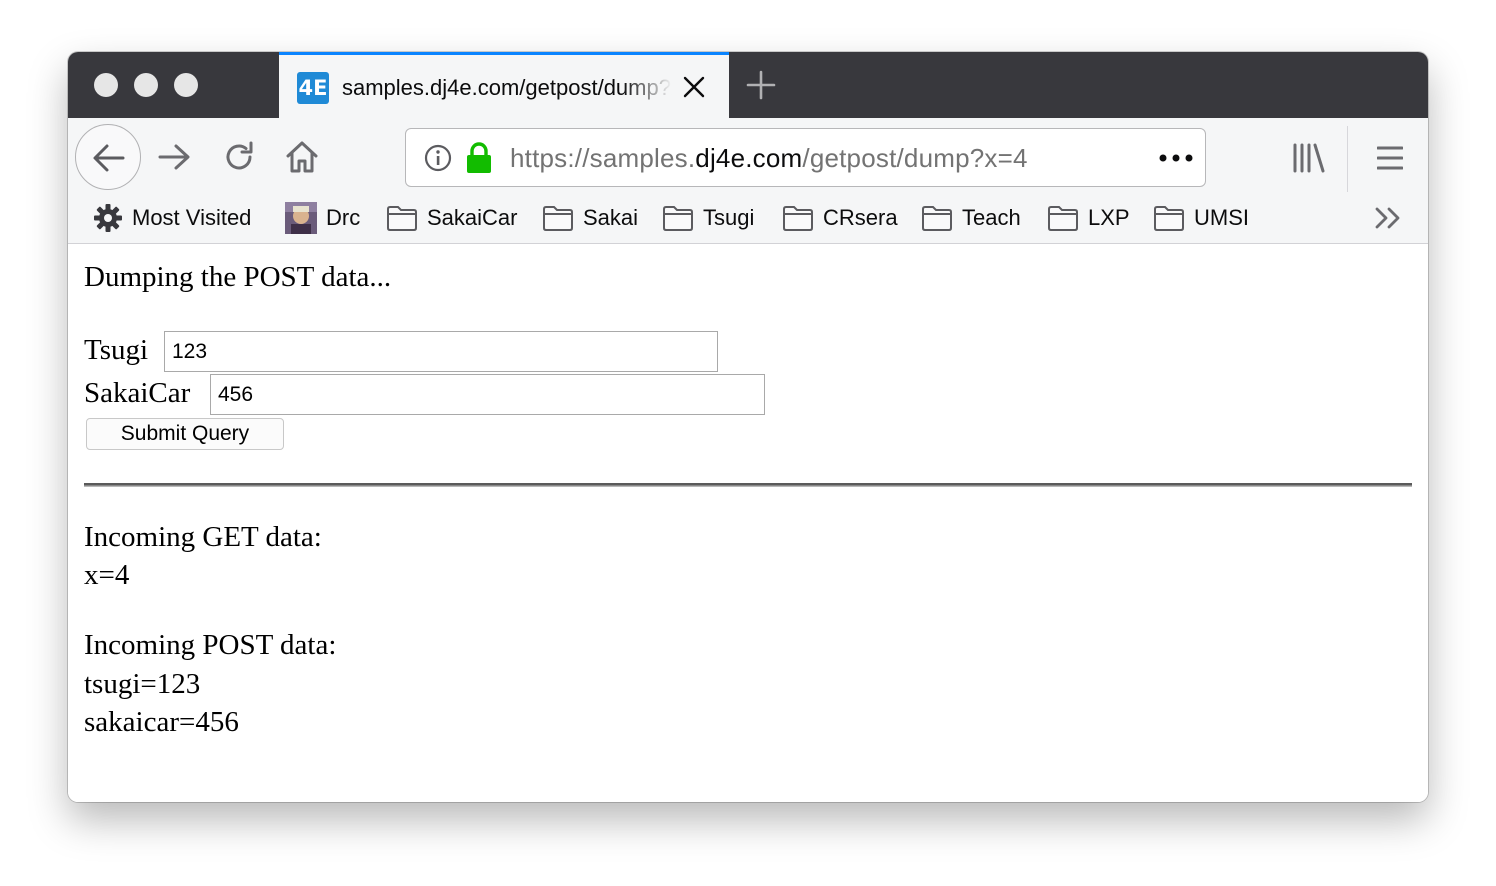 The height and width of the screenshot is (886, 1496). What do you see at coordinates (186, 85) in the screenshot?
I see `zoom-window-button` at bounding box center [186, 85].